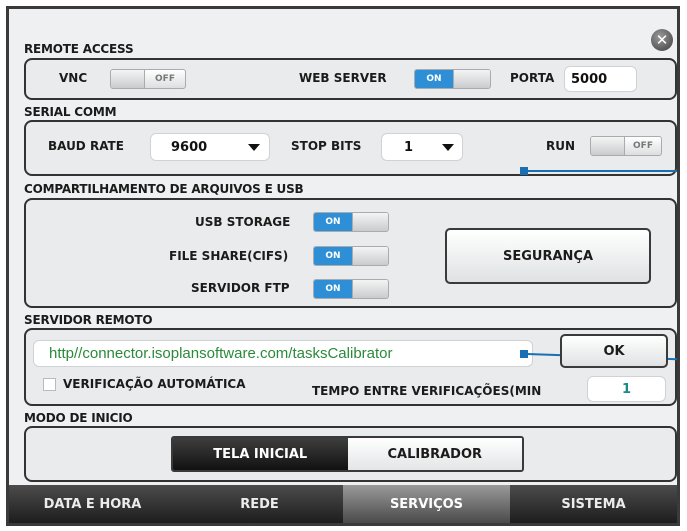 This screenshot has height=531, width=687. I want to click on baud-rate-select: 9600, so click(210, 147).